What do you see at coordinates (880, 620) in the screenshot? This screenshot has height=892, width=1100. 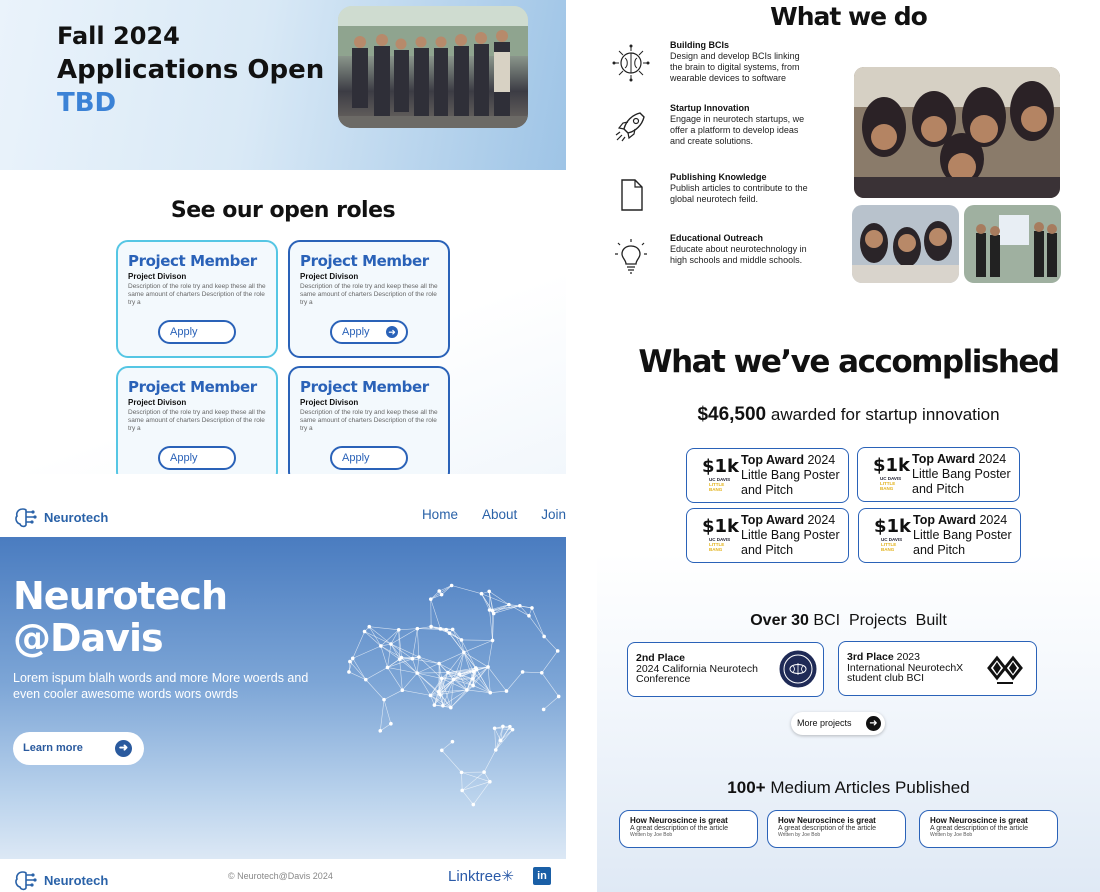 I see `projects-text: BCI Projects Built` at bounding box center [880, 620].